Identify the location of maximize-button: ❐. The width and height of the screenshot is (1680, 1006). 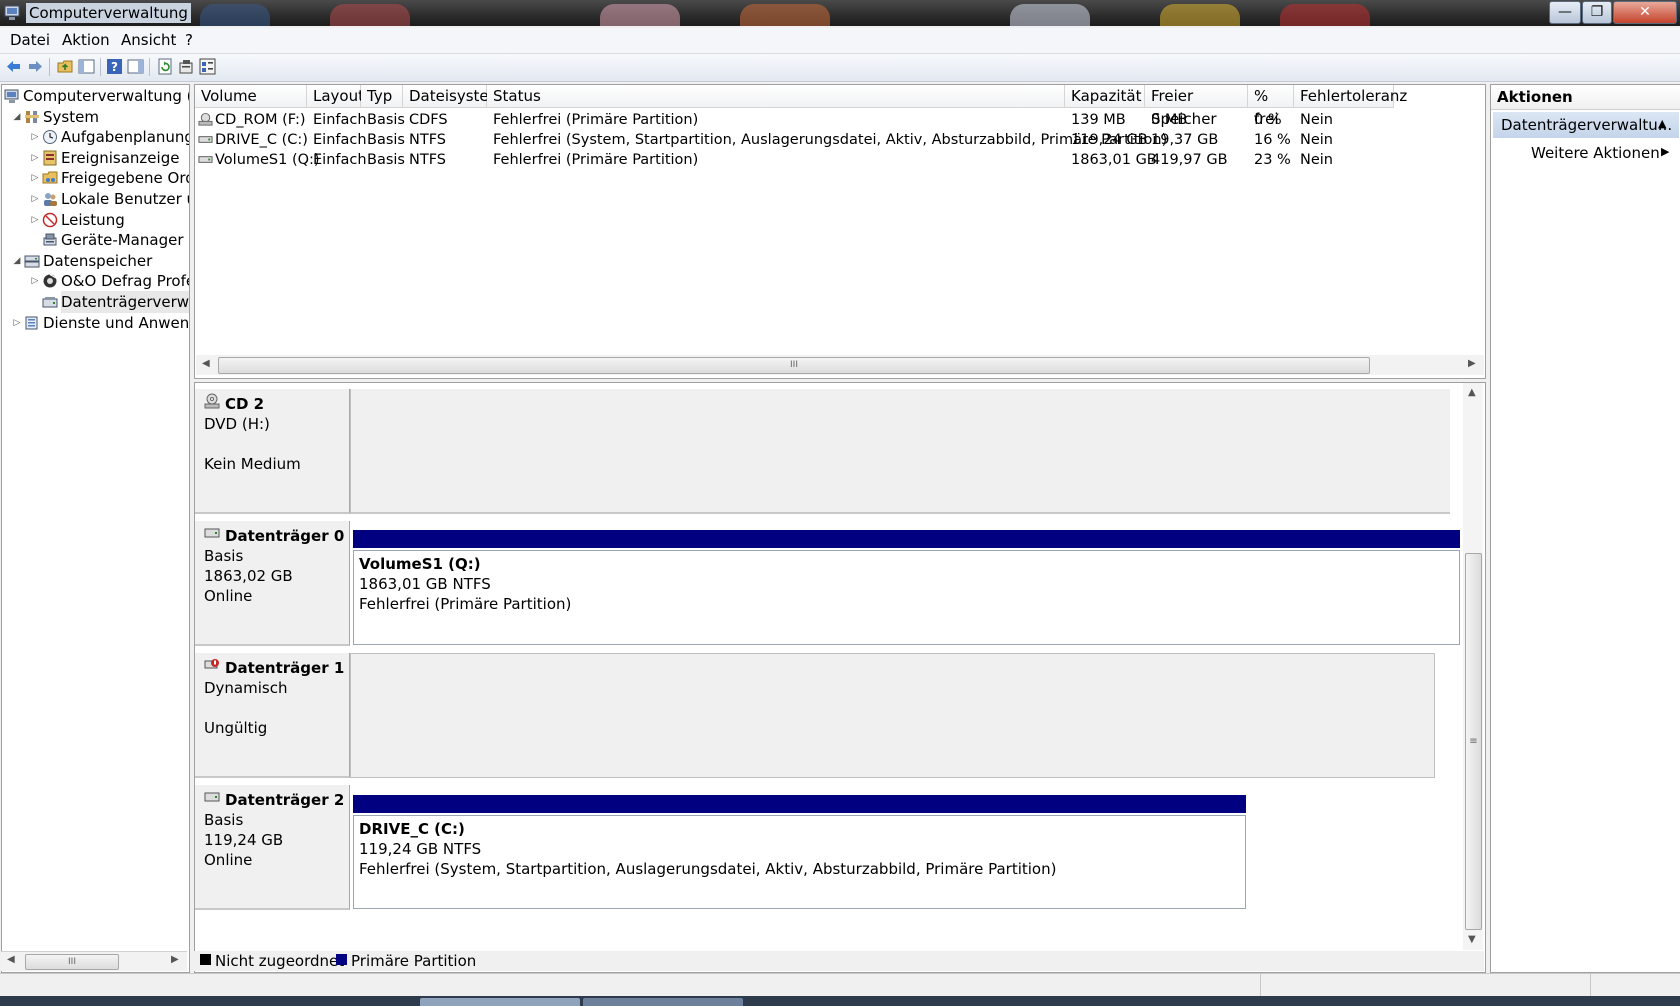
(1597, 12).